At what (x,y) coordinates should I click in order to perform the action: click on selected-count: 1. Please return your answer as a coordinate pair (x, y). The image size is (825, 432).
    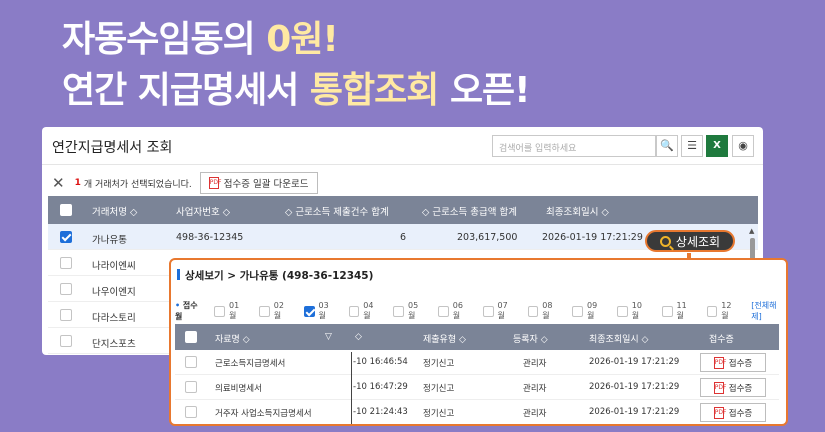
    Looking at the image, I should click on (77, 183).